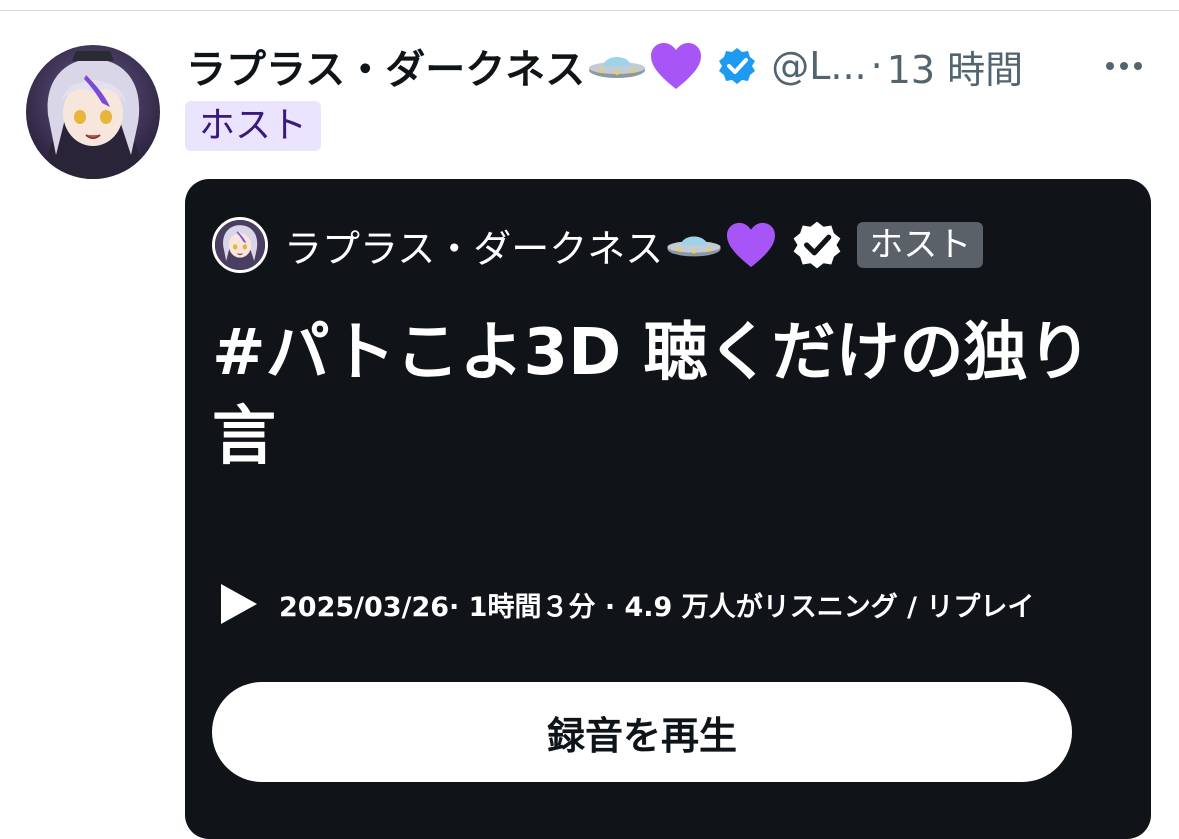 The image size is (1179, 839). I want to click on play-icon, so click(239, 604).